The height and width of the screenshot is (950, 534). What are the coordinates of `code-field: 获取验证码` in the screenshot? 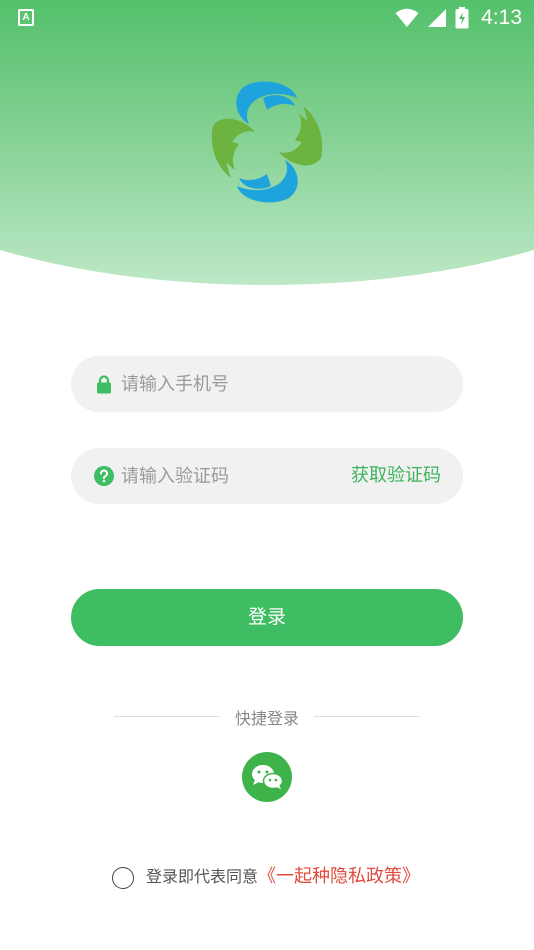 It's located at (267, 476).